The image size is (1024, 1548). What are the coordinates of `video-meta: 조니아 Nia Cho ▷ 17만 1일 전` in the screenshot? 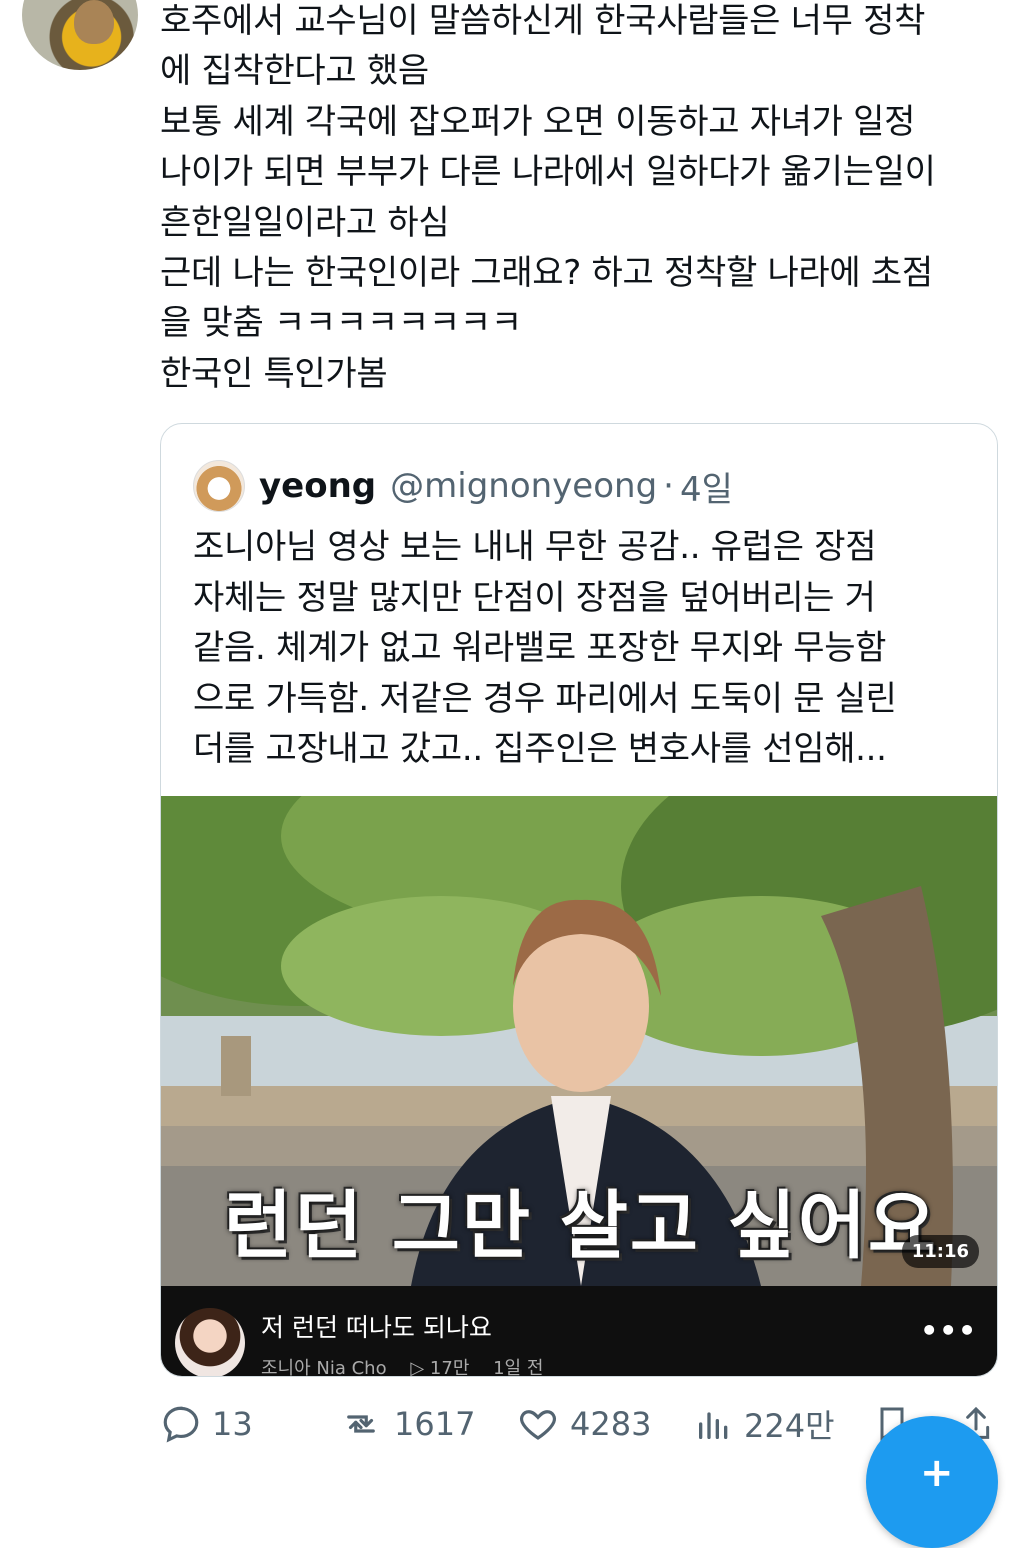 It's located at (411, 1365).